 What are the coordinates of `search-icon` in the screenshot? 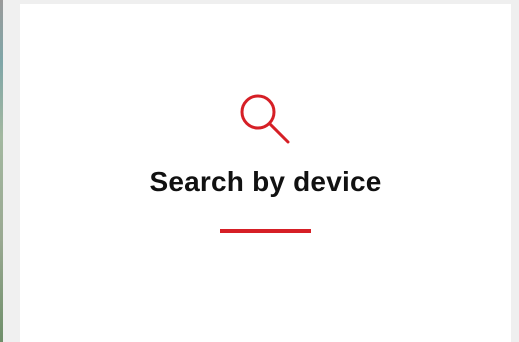 It's located at (265, 119).